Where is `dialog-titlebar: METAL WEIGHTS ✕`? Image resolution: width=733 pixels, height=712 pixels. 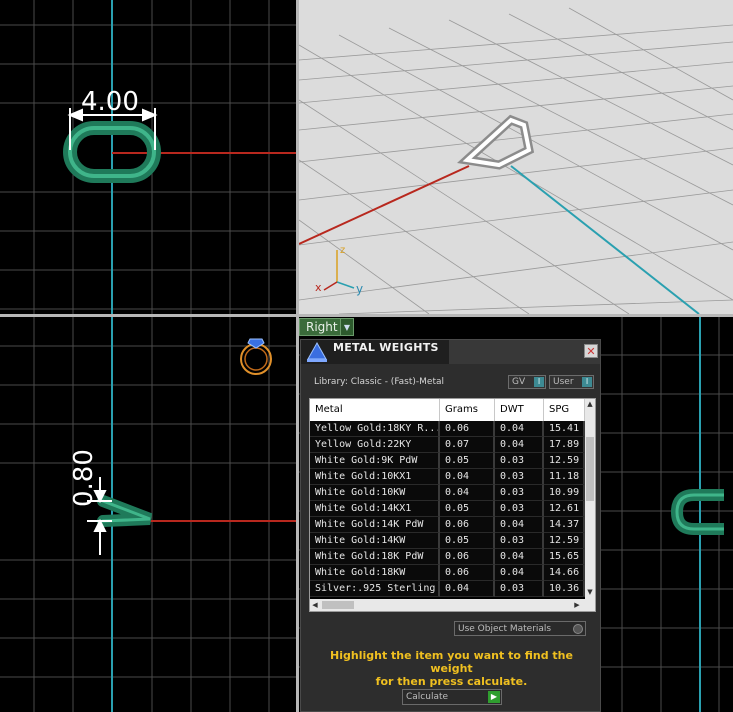
dialog-titlebar: METAL WEIGHTS ✕ is located at coordinates (450, 352).